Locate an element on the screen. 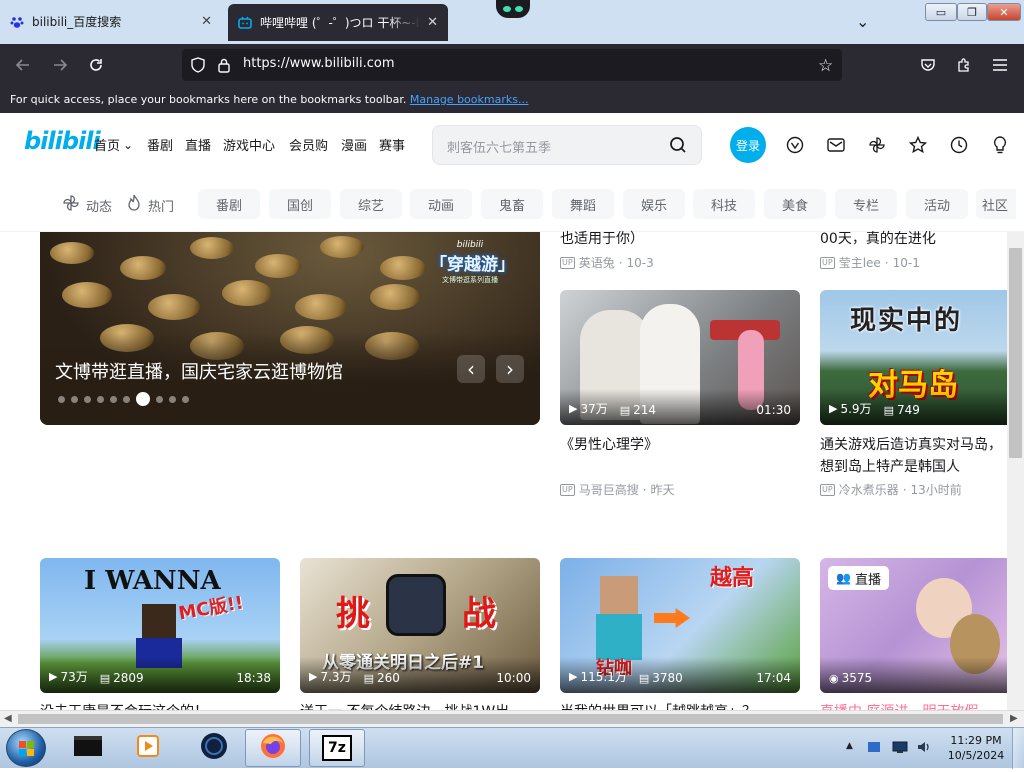  nav-game-center: 游戏中心 is located at coordinates (249, 144).